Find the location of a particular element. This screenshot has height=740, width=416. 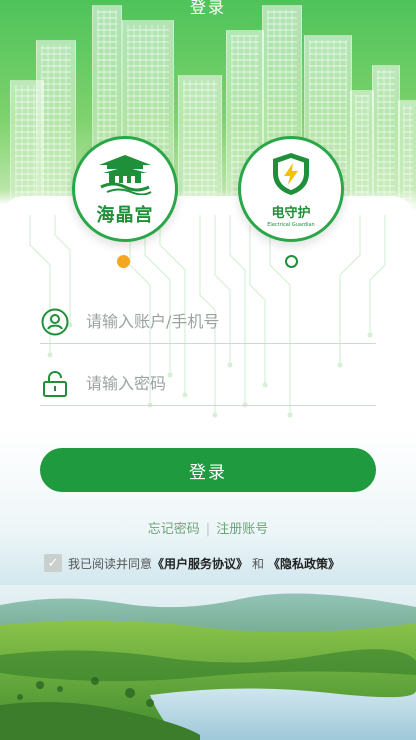

agreement-row: ✓ 我已阅读并同意 《用户服务协议》 和 《隐私政策》 is located at coordinates (192, 563).